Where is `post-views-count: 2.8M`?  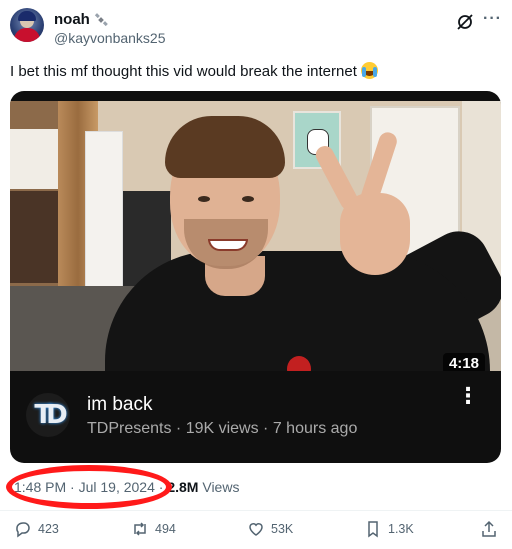
post-views-count: 2.8M is located at coordinates (183, 487).